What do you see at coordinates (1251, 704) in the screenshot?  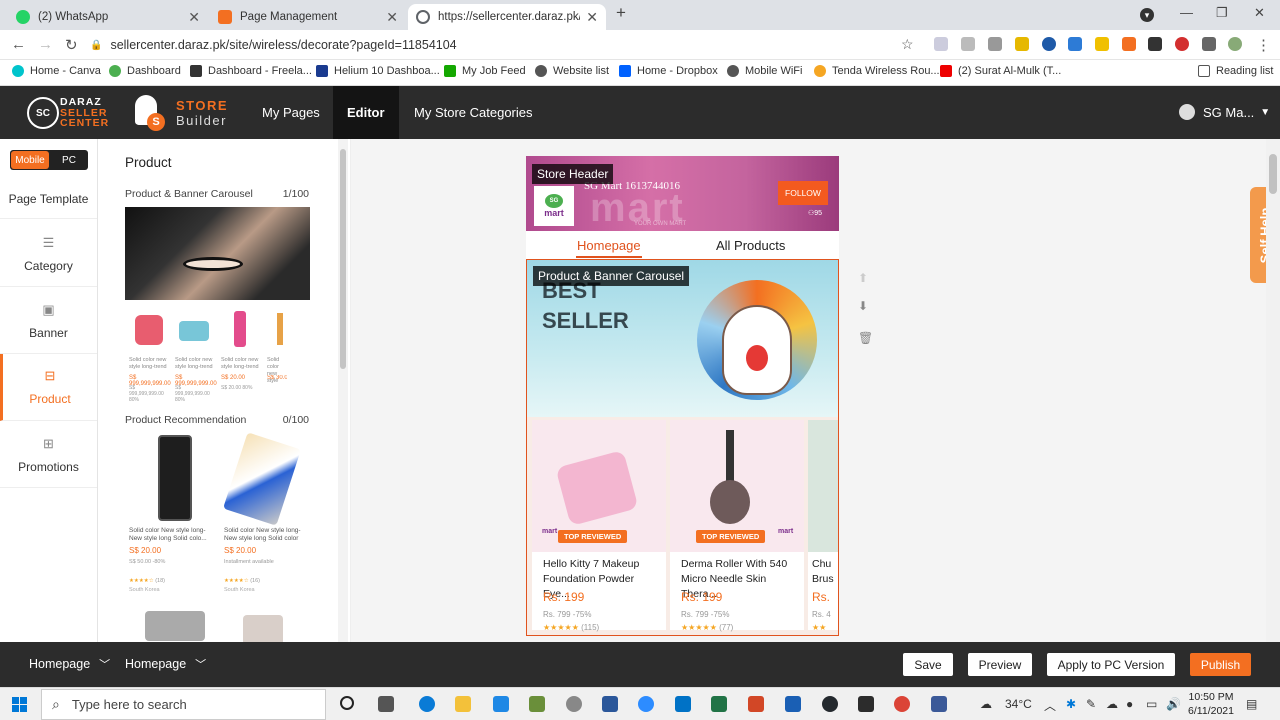 I see `notification-icon: ▤` at bounding box center [1251, 704].